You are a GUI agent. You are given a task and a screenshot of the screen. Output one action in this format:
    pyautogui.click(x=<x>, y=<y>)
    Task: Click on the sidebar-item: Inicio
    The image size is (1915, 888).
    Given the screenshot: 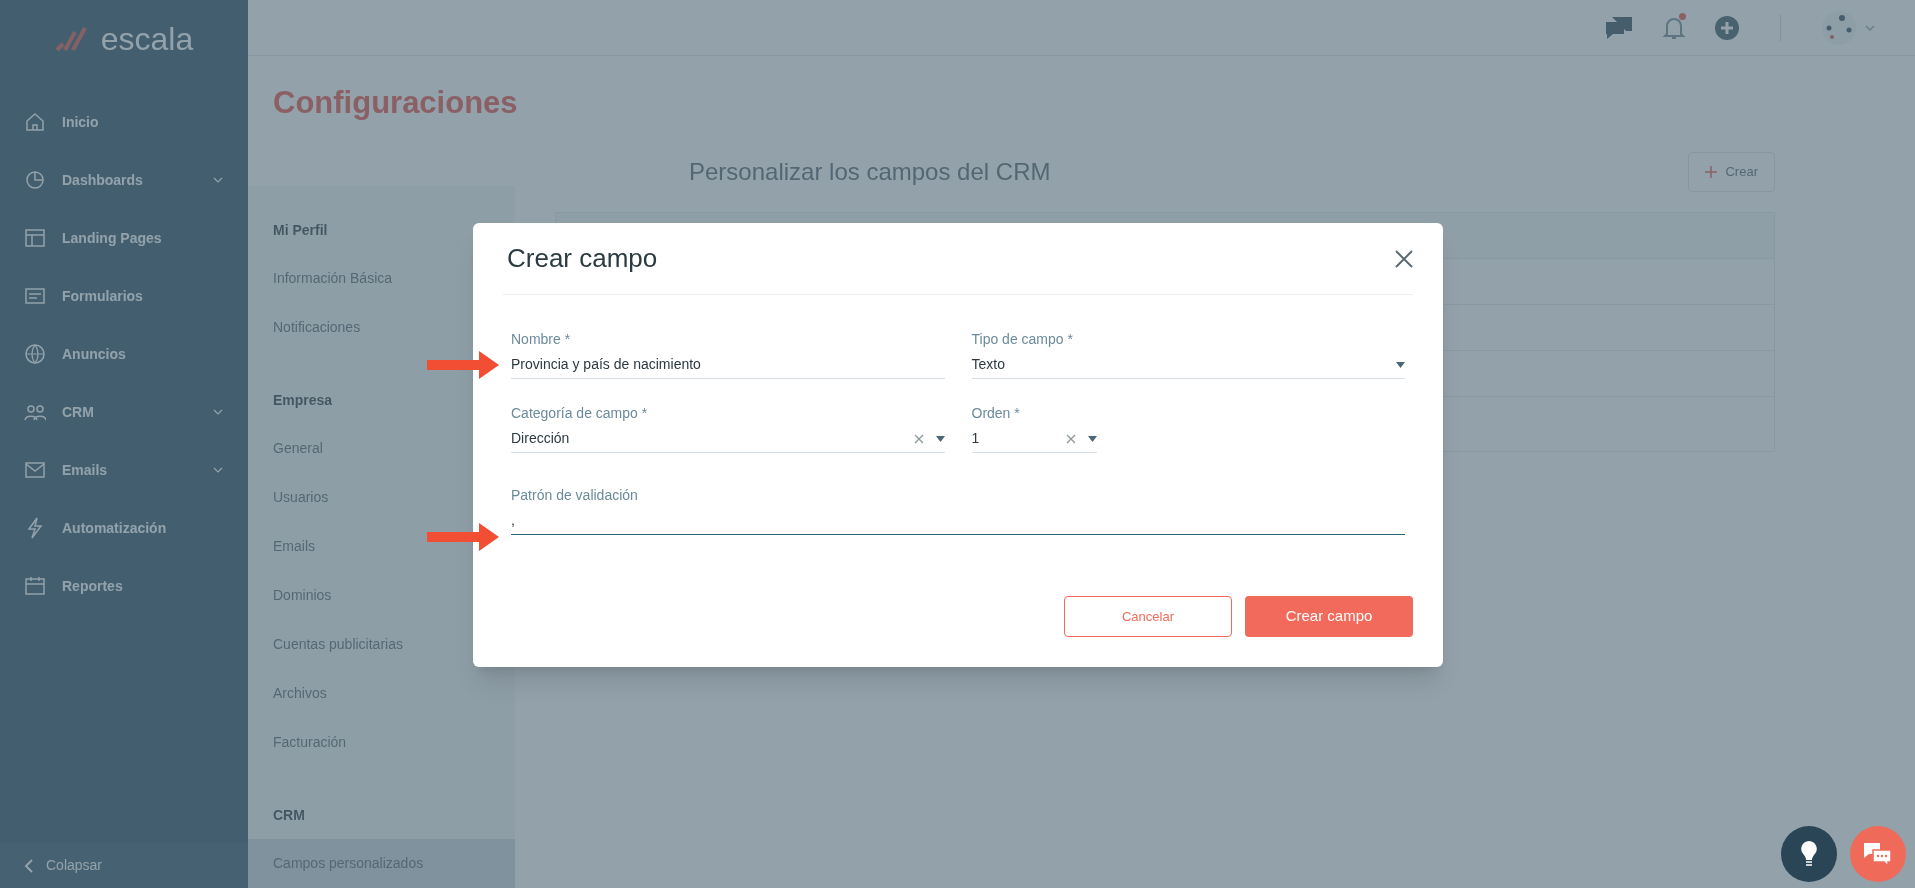 What is the action you would take?
    pyautogui.click(x=124, y=122)
    